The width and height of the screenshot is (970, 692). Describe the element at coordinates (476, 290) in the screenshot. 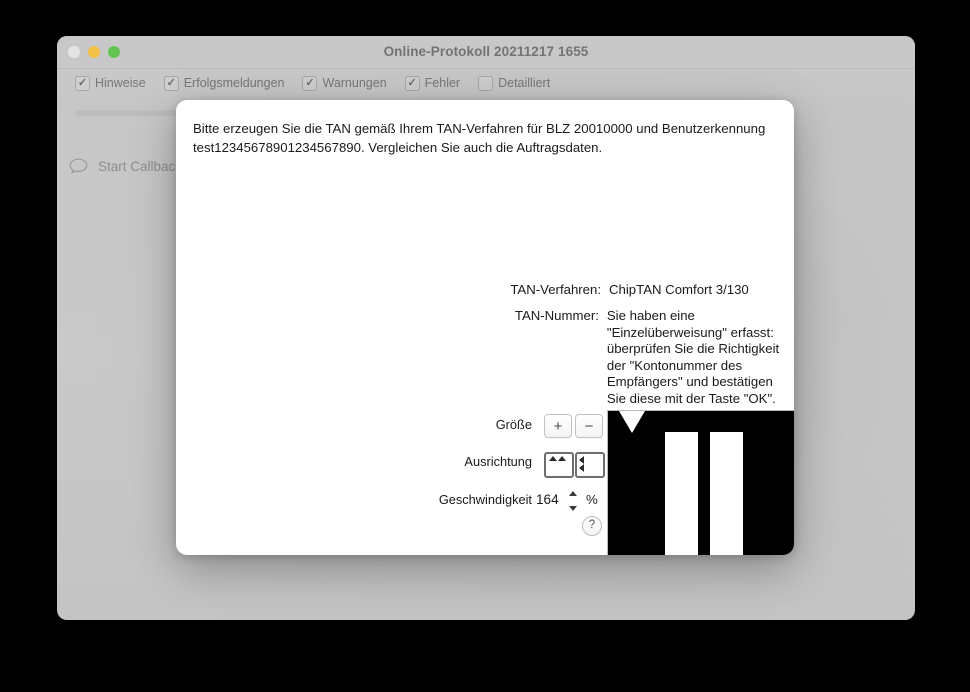

I see `field-row-tan-verfahren: TAN-Verfahren: ChipTAN Comfort 3/130` at that location.